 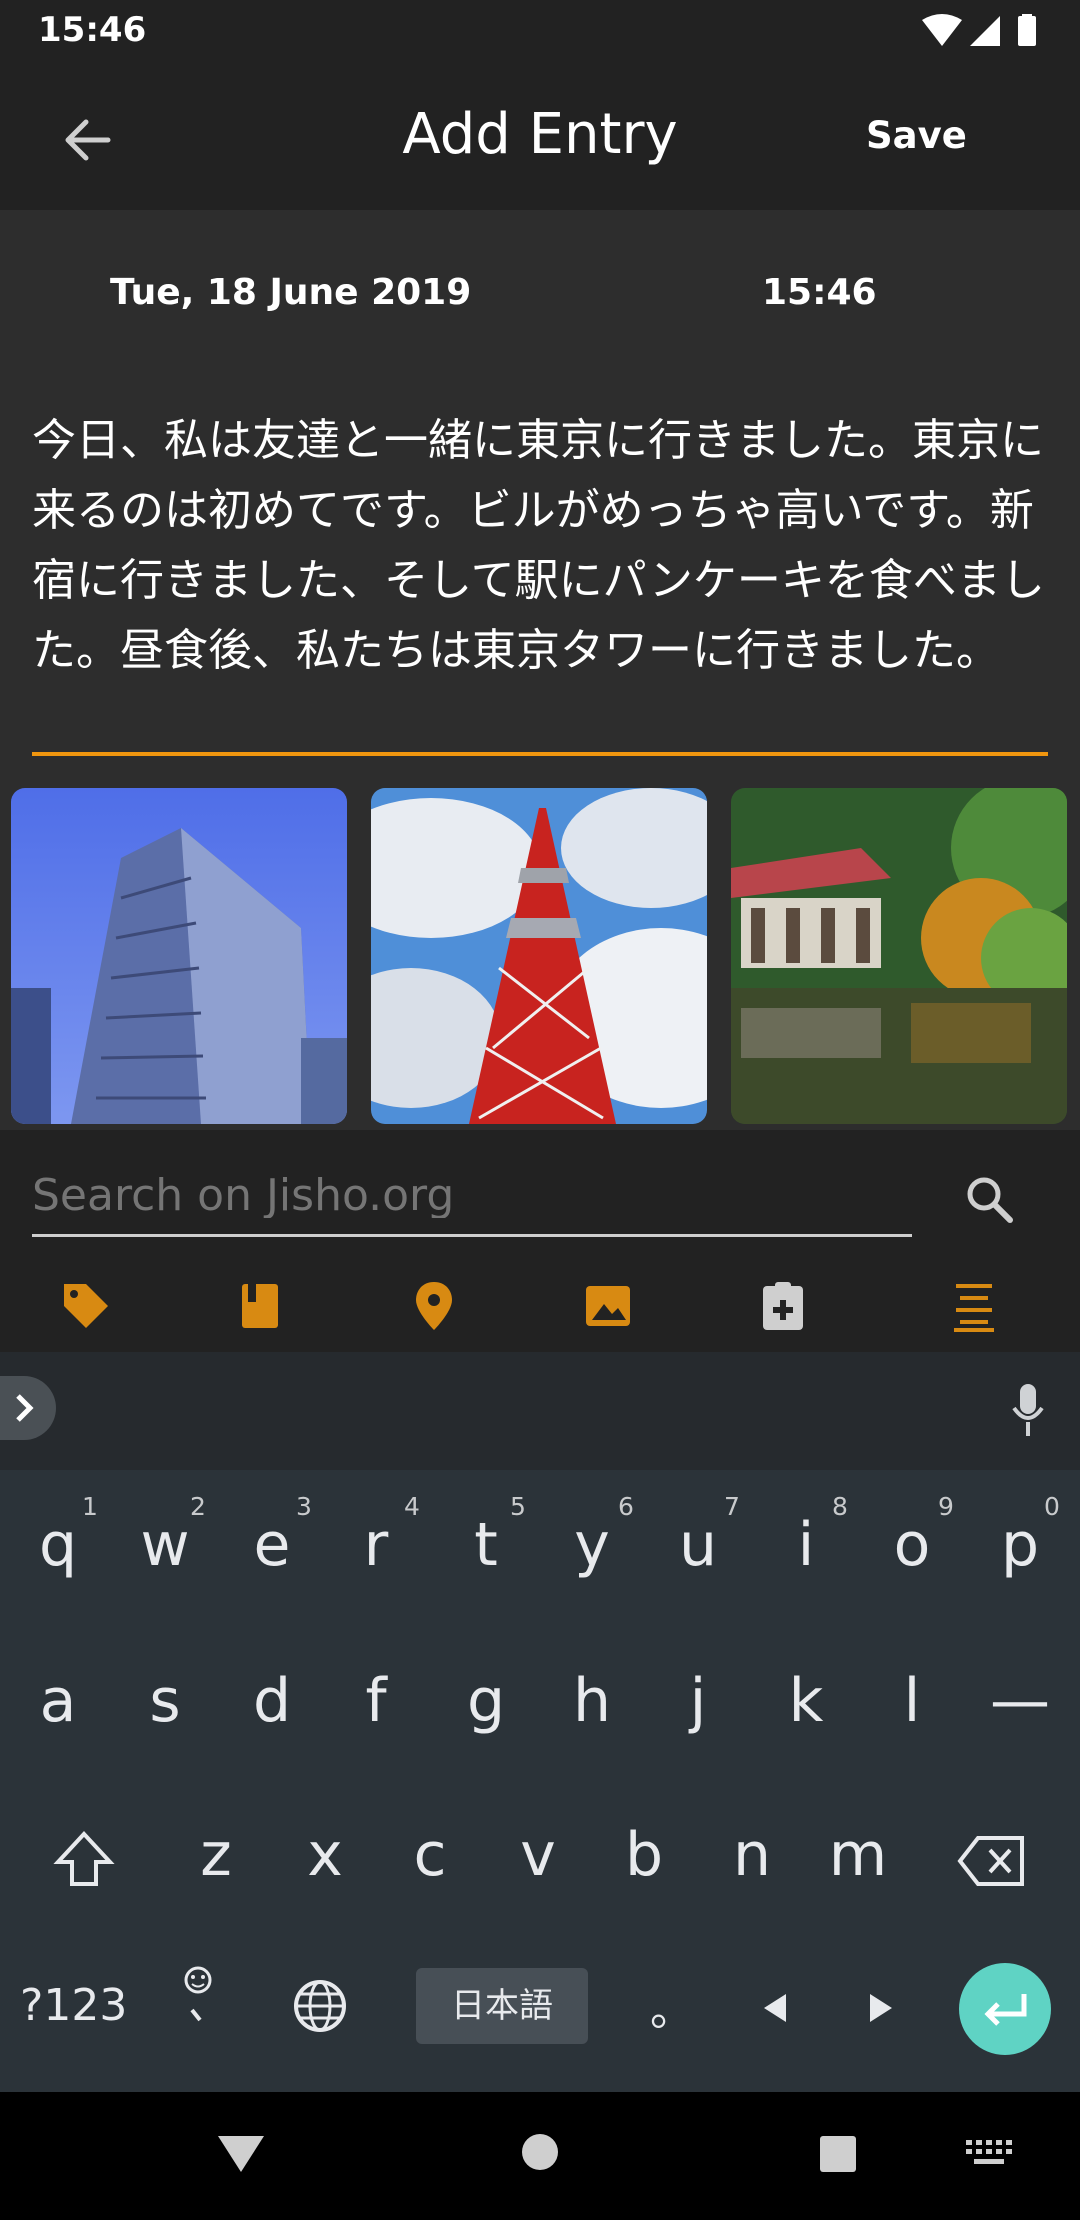 I want to click on status-time: 15:46, so click(x=92, y=30).